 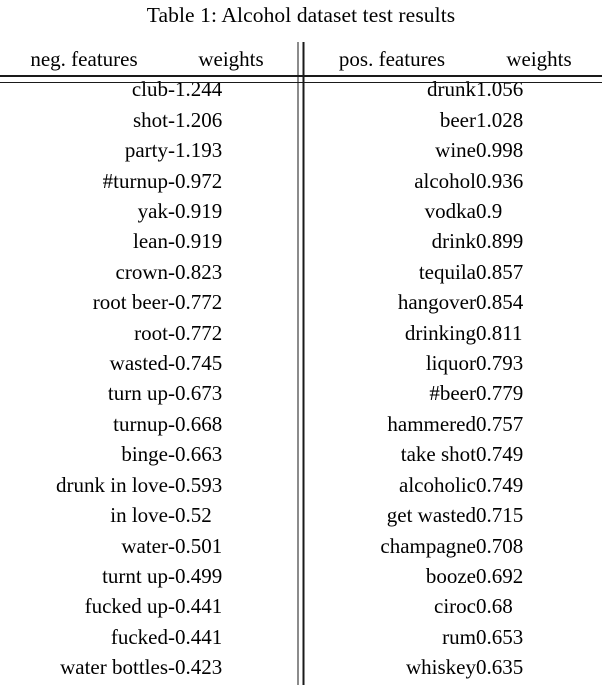 I want to click on cell-neg-feature: turn up, so click(x=137, y=393).